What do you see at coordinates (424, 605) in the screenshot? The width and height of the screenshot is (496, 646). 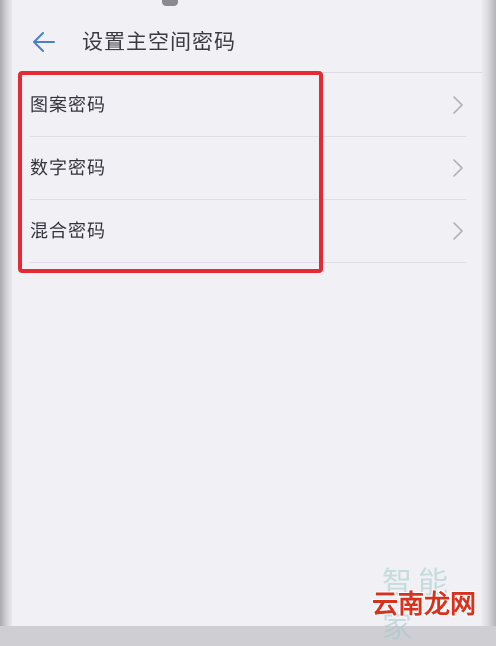 I see `watermark-text-bottom: 云南龙网` at bounding box center [424, 605].